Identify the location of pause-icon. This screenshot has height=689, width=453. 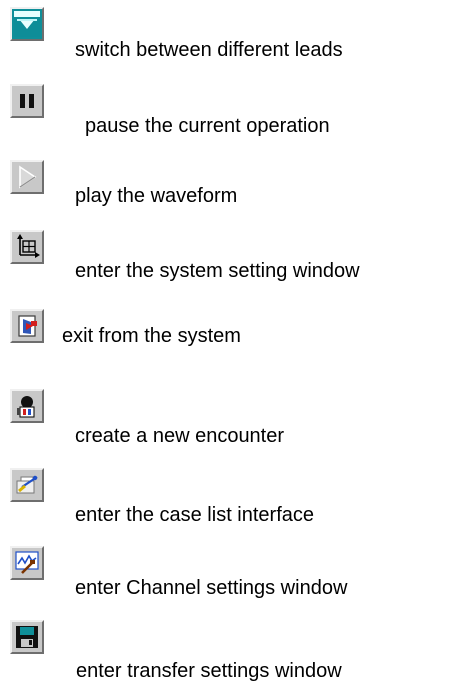
(27, 101).